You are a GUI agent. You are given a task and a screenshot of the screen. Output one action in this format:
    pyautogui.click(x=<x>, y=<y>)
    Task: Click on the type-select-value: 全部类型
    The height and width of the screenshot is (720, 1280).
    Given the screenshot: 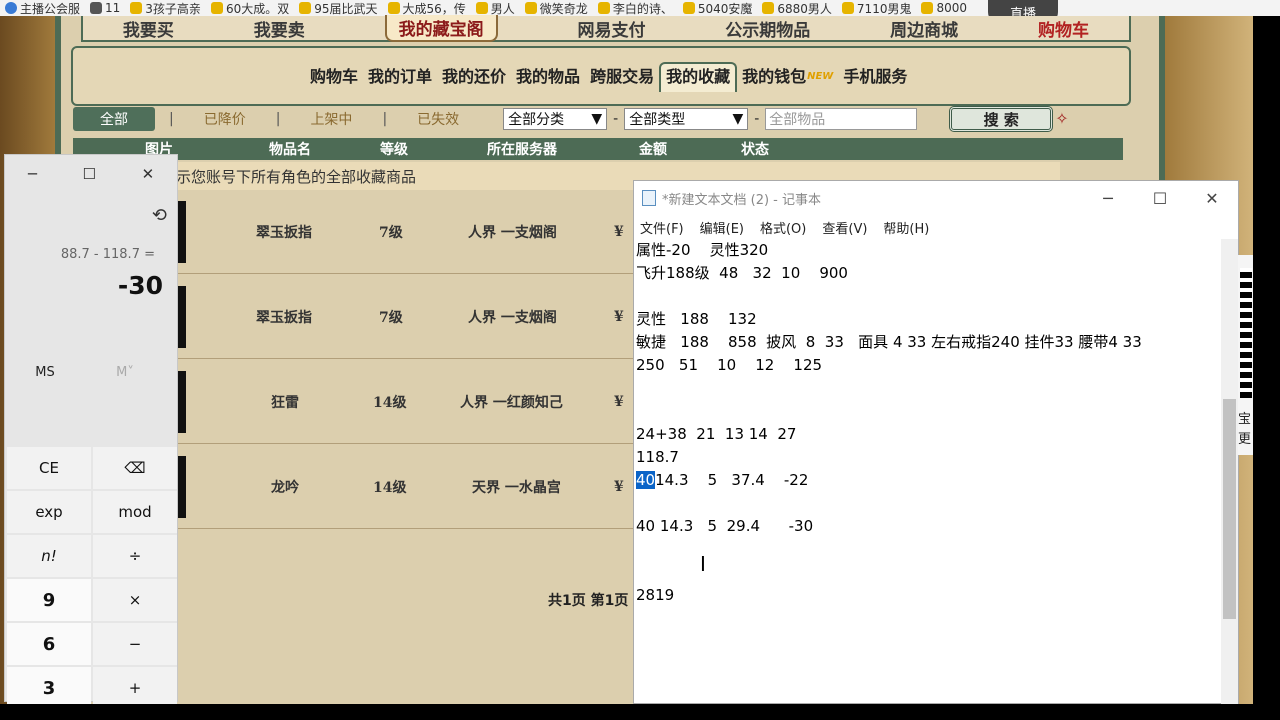 What is the action you would take?
    pyautogui.click(x=657, y=120)
    